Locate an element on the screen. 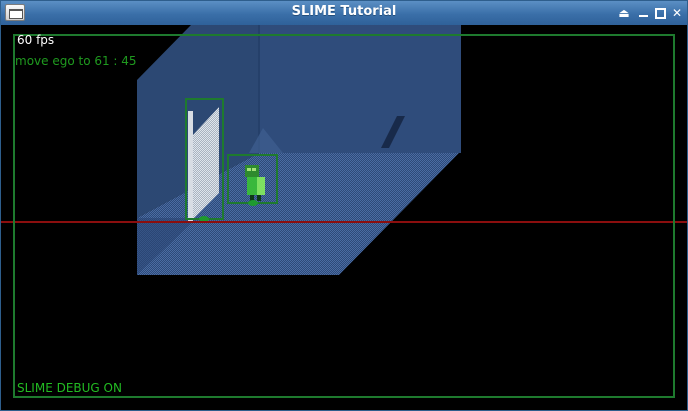 Image resolution: width=688 pixels, height=411 pixels. door-frame is located at coordinates (190, 166).